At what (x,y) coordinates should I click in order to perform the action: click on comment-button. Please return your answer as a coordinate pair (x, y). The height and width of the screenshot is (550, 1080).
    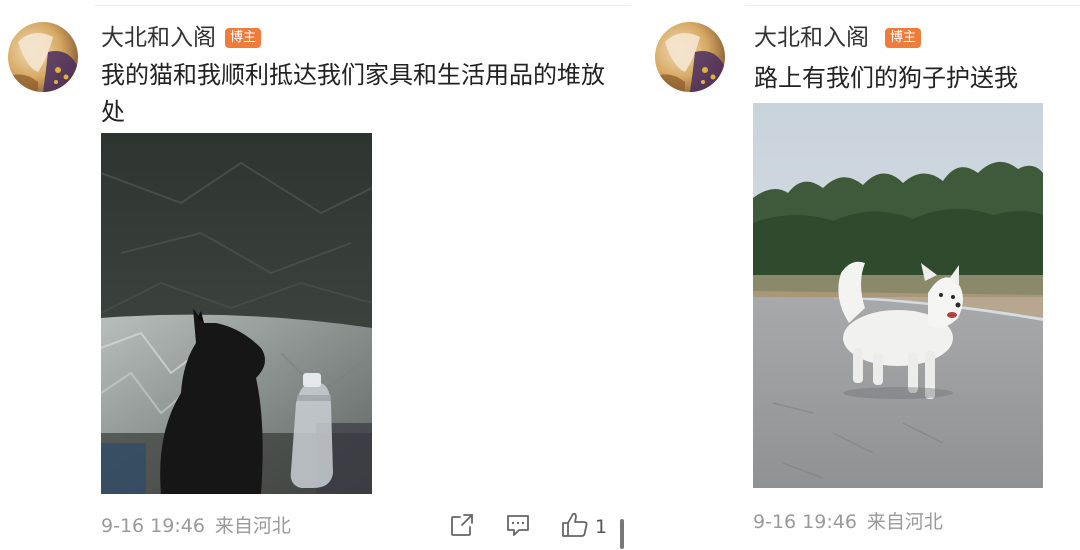
    Looking at the image, I should click on (518, 527).